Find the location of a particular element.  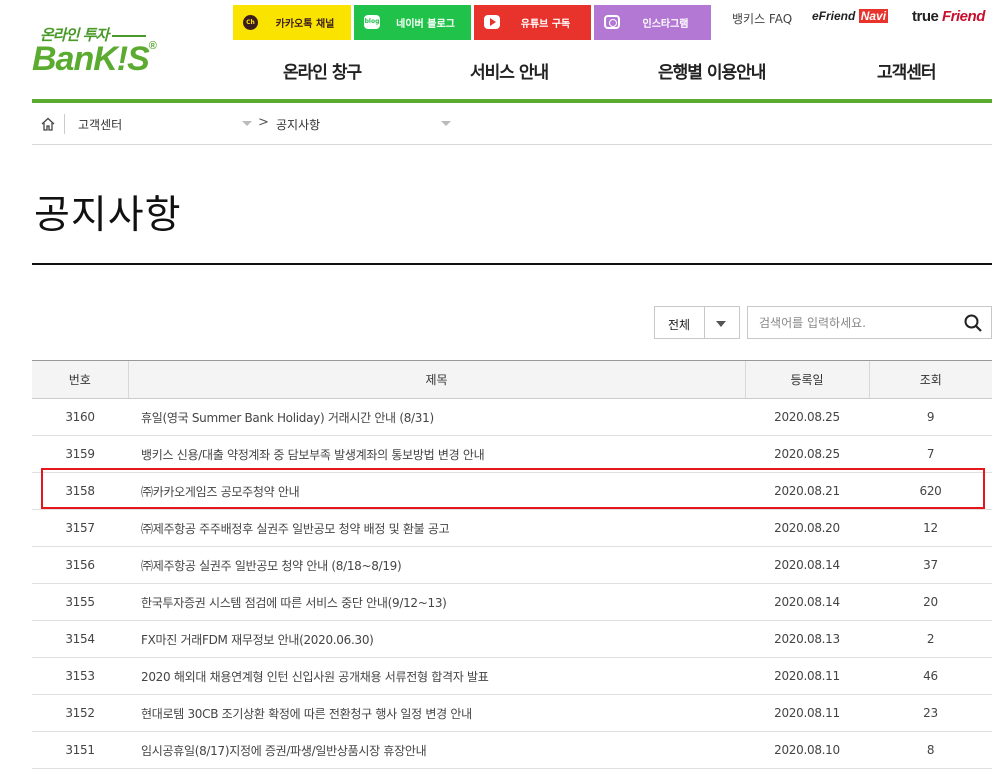

nav-bank-guide: 은행별 이용안내 is located at coordinates (712, 70).